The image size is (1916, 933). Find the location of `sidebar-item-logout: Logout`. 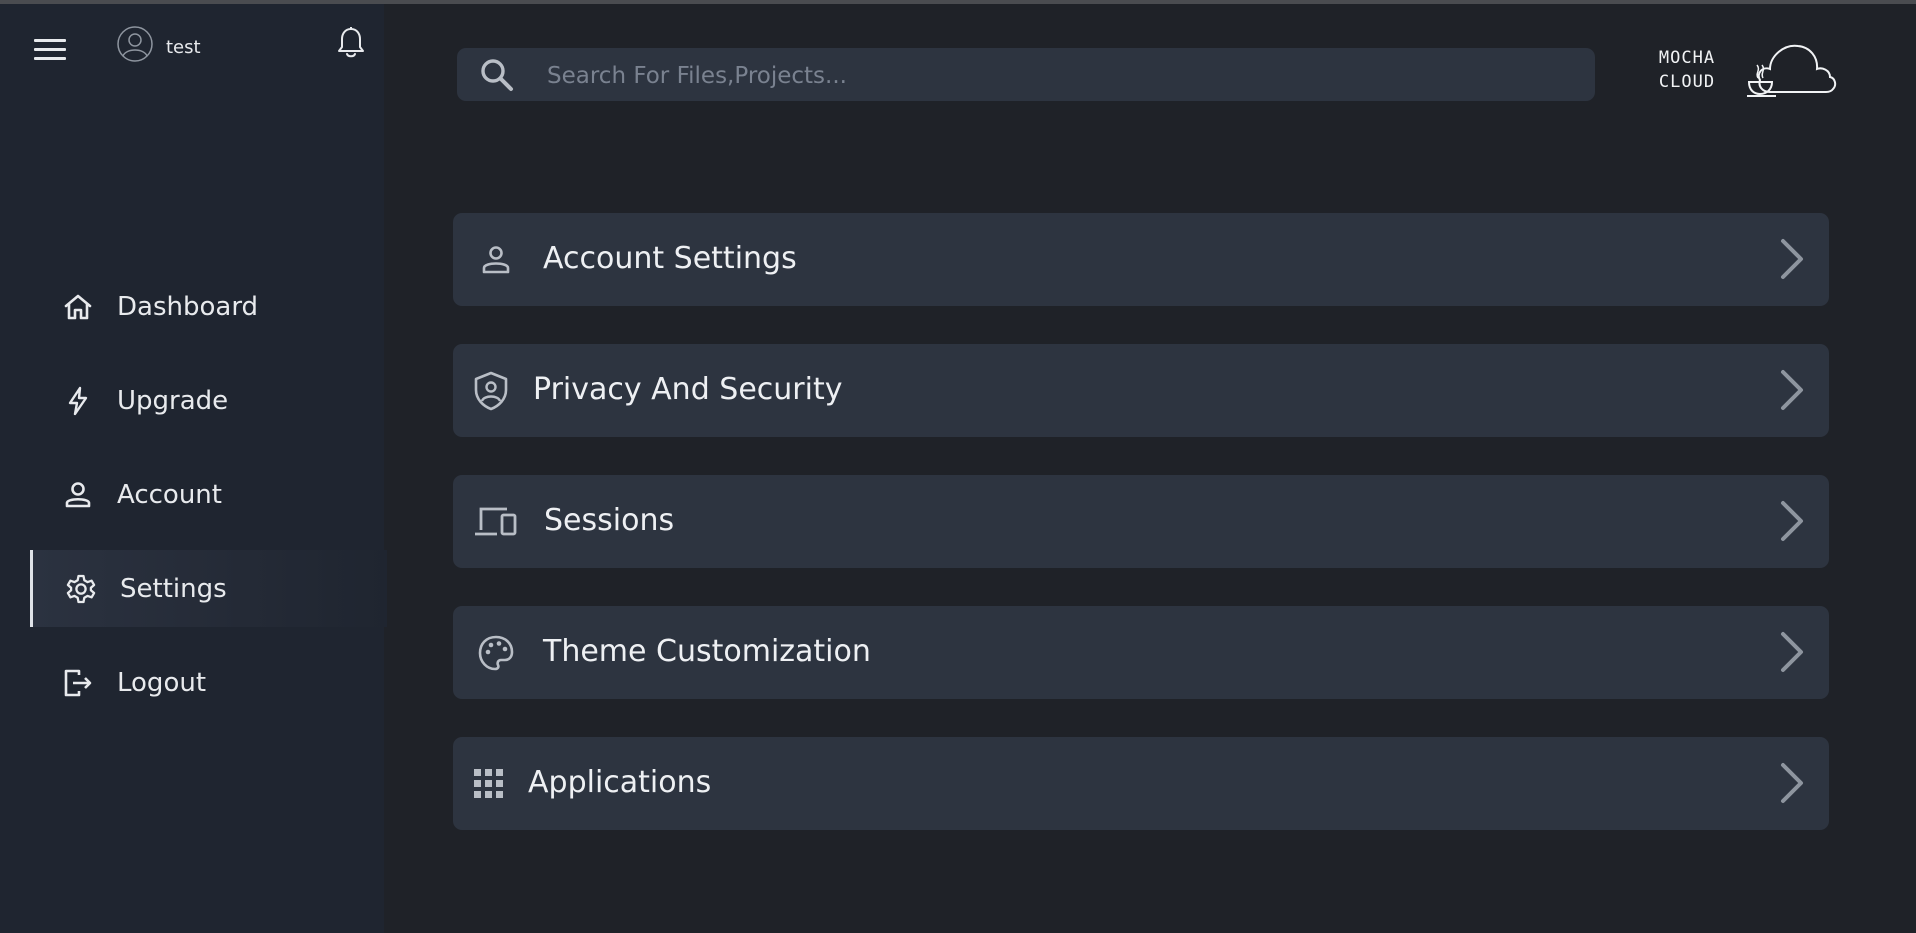

sidebar-item-logout: Logout is located at coordinates (207, 683).